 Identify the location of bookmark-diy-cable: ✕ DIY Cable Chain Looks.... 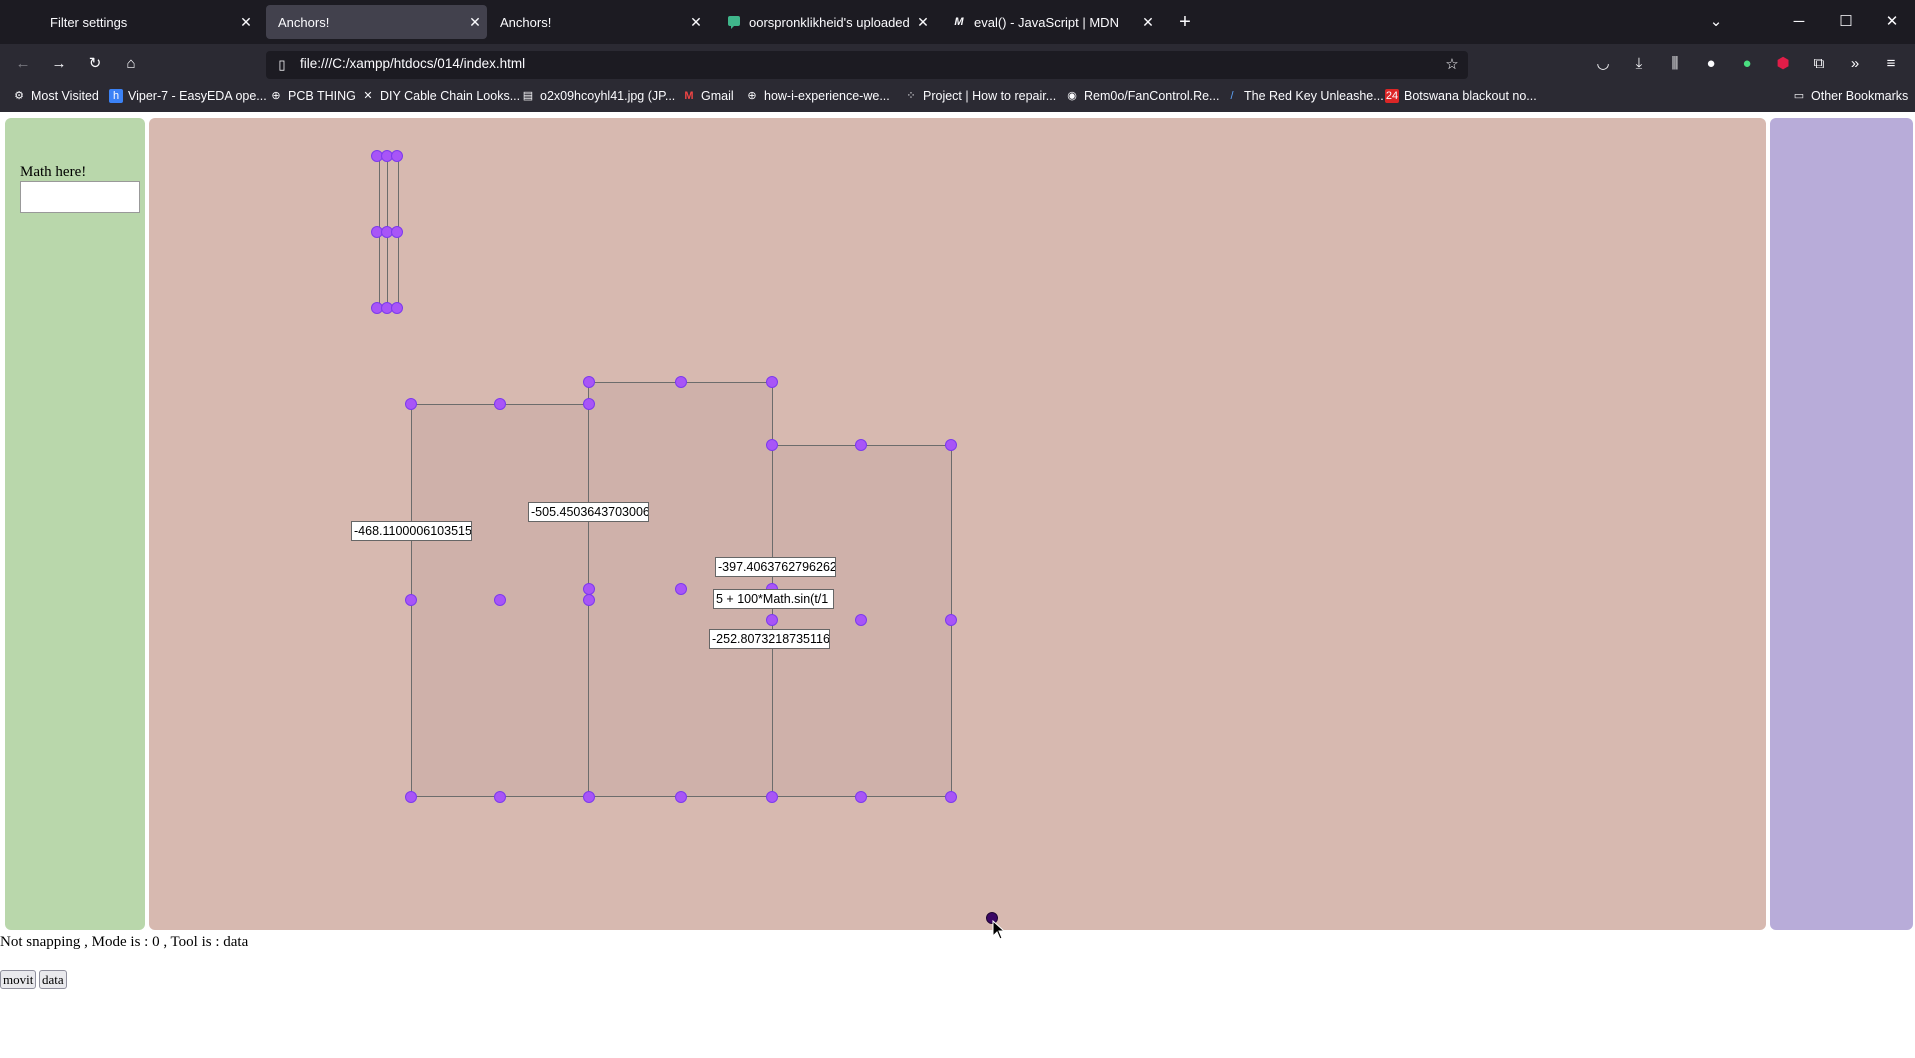
(440, 96).